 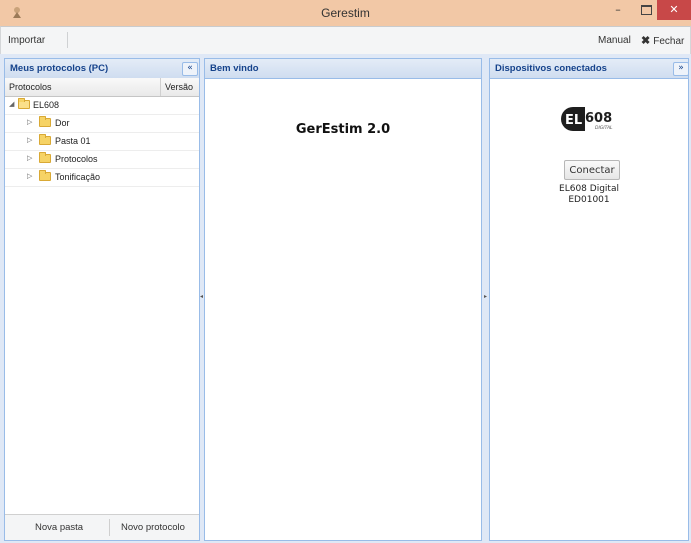 What do you see at coordinates (26, 40) in the screenshot?
I see `import-button: Importar` at bounding box center [26, 40].